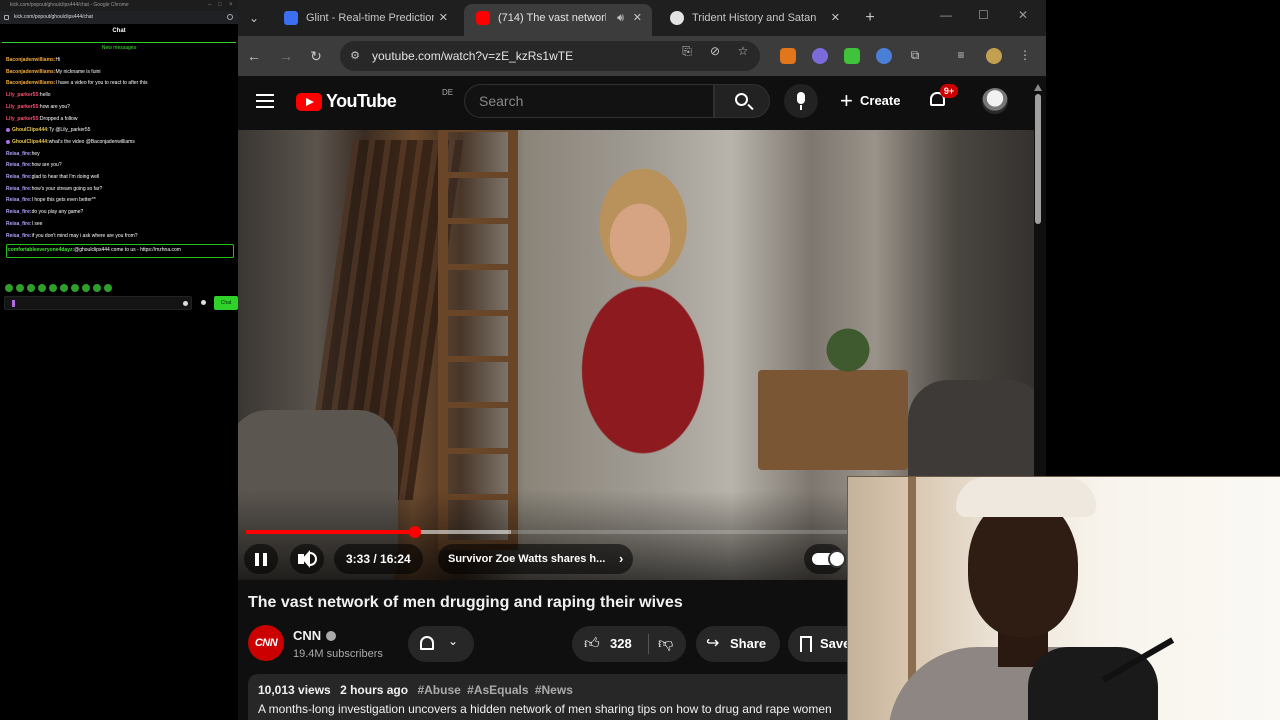 The height and width of the screenshot is (720, 1280). What do you see at coordinates (825, 559) in the screenshot?
I see `autoplay-toggle` at bounding box center [825, 559].